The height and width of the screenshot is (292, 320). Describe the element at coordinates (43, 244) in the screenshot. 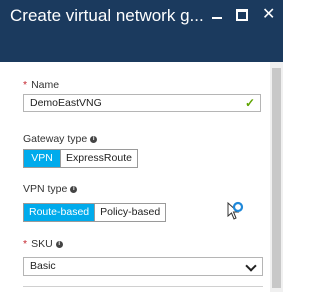

I see `sku-label: * SKU i` at that location.